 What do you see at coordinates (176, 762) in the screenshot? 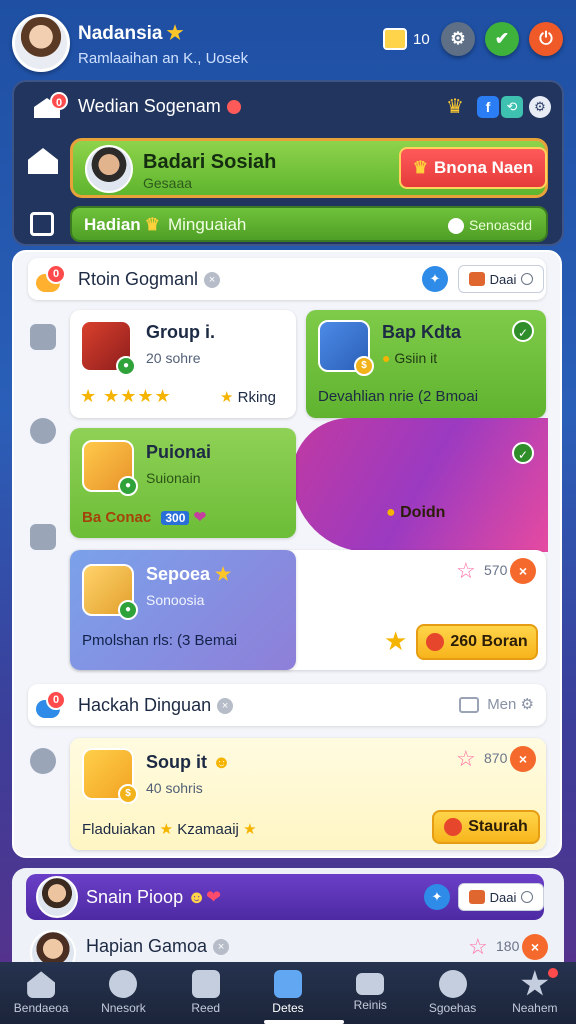
I see `game-title-text: Soup it` at bounding box center [176, 762].